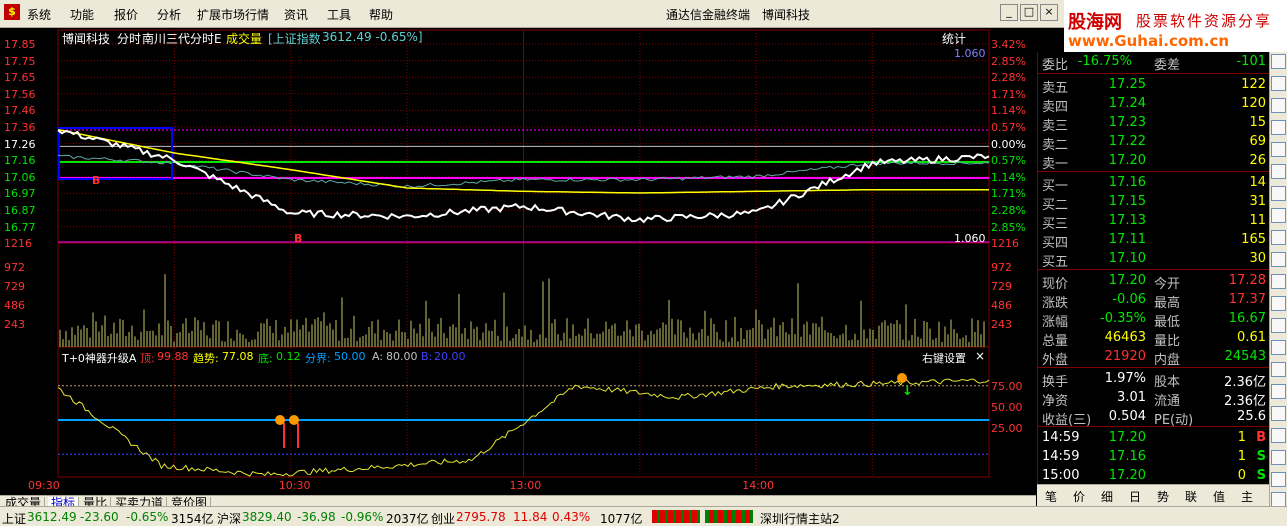 The height and width of the screenshot is (526, 1287). I want to click on volume-axis-tick: 243, so click(1001, 324).